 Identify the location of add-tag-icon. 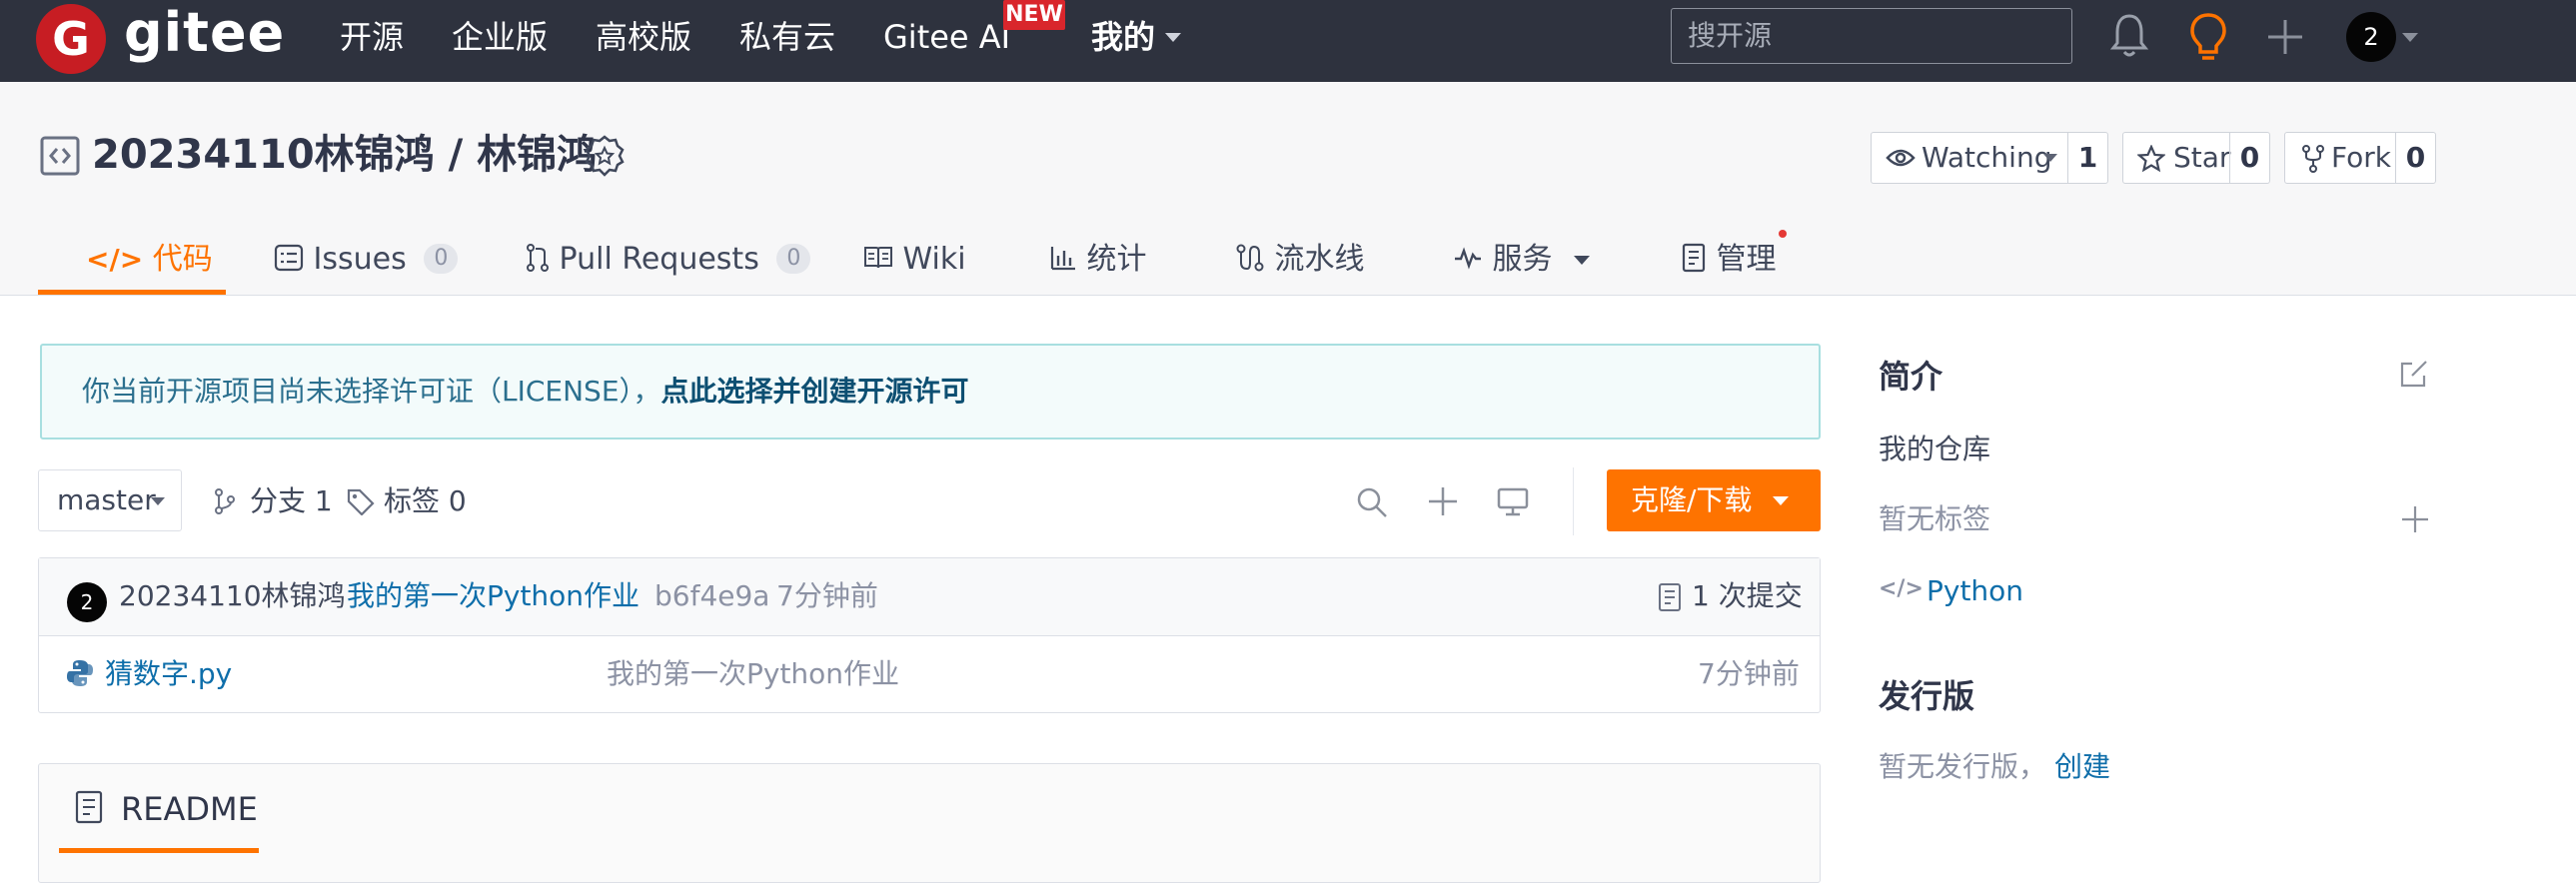
(2415, 519).